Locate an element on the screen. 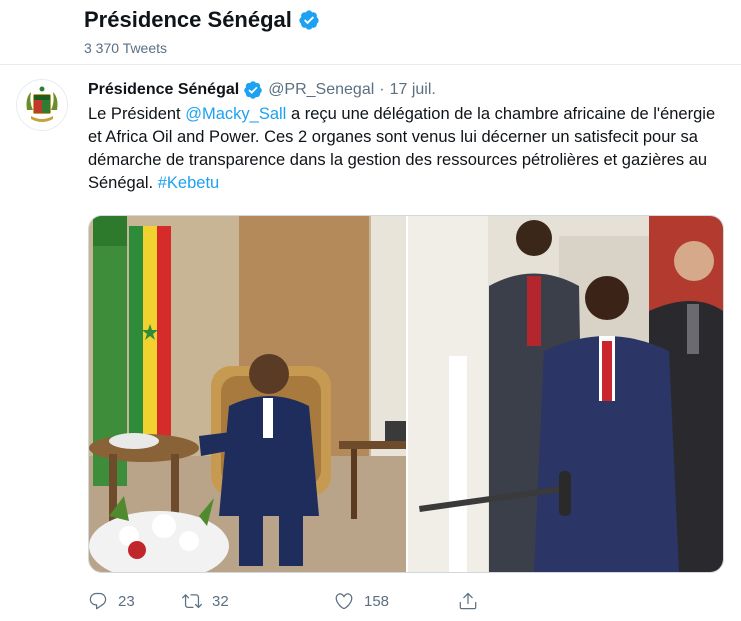 This screenshot has height=621, width=741. share-icon is located at coordinates (468, 601).